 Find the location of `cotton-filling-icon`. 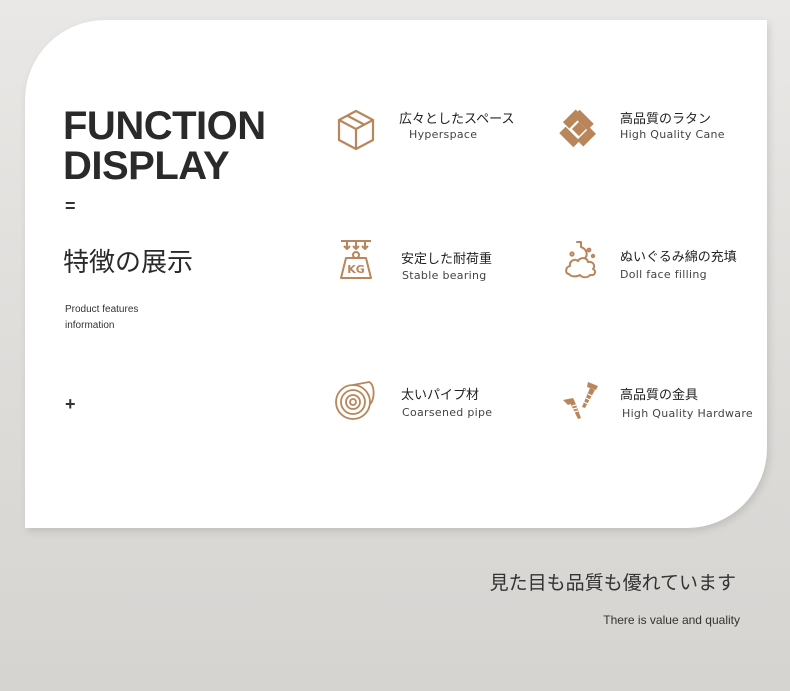

cotton-filling-icon is located at coordinates (581, 260).